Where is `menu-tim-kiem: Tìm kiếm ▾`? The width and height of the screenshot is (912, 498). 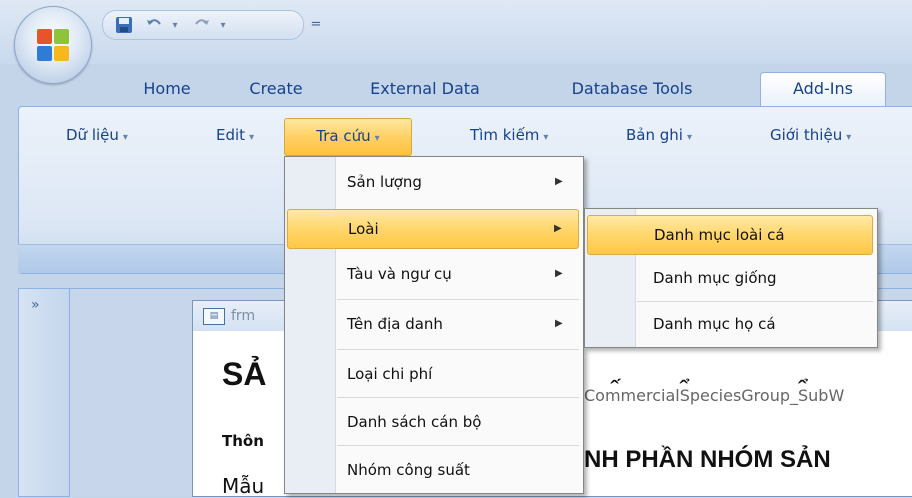 menu-tim-kiem: Tìm kiếm ▾ is located at coordinates (509, 135).